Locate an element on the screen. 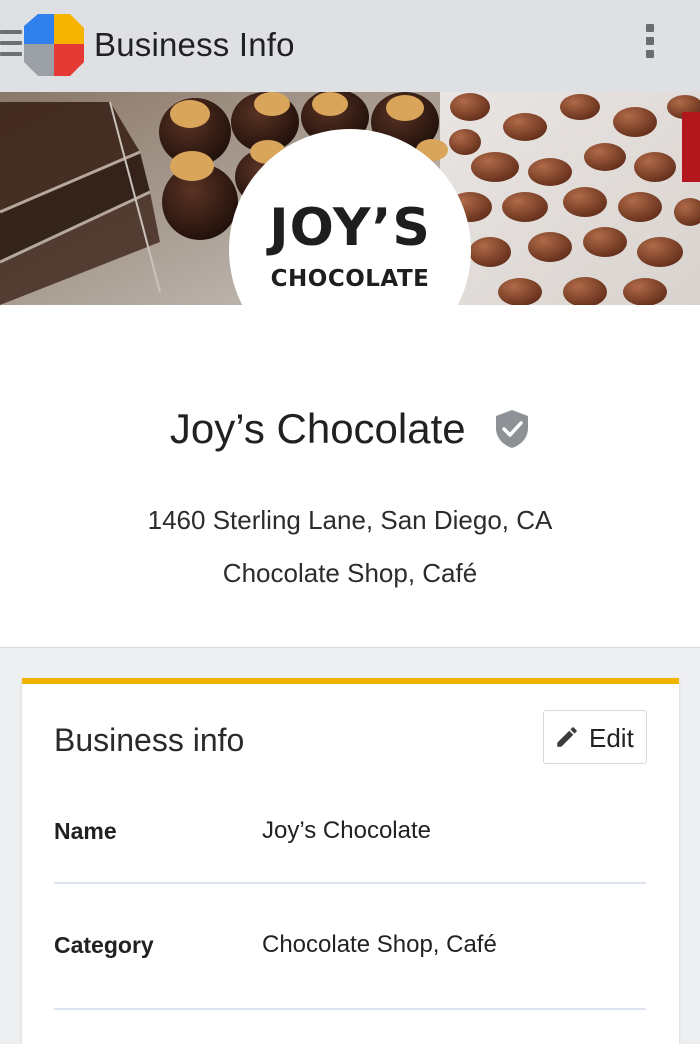 This screenshot has width=700, height=1044. business-categories: Chocolate Shop, Café is located at coordinates (350, 573).